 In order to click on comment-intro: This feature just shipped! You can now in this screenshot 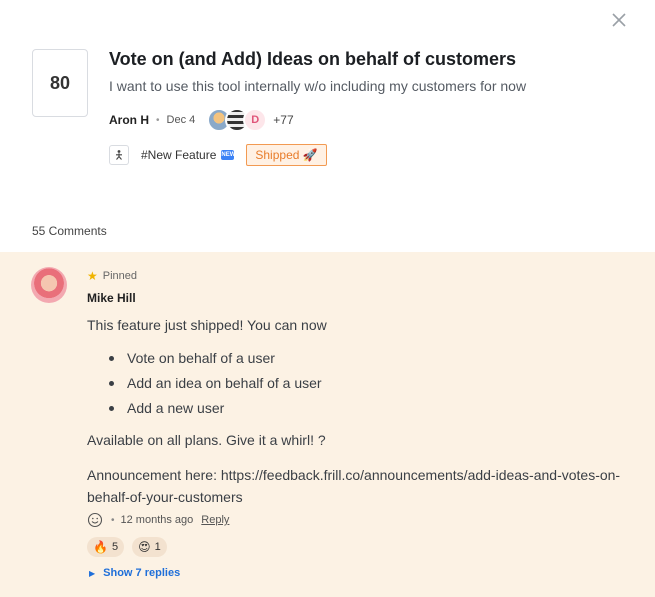, I will do `click(207, 325)`.